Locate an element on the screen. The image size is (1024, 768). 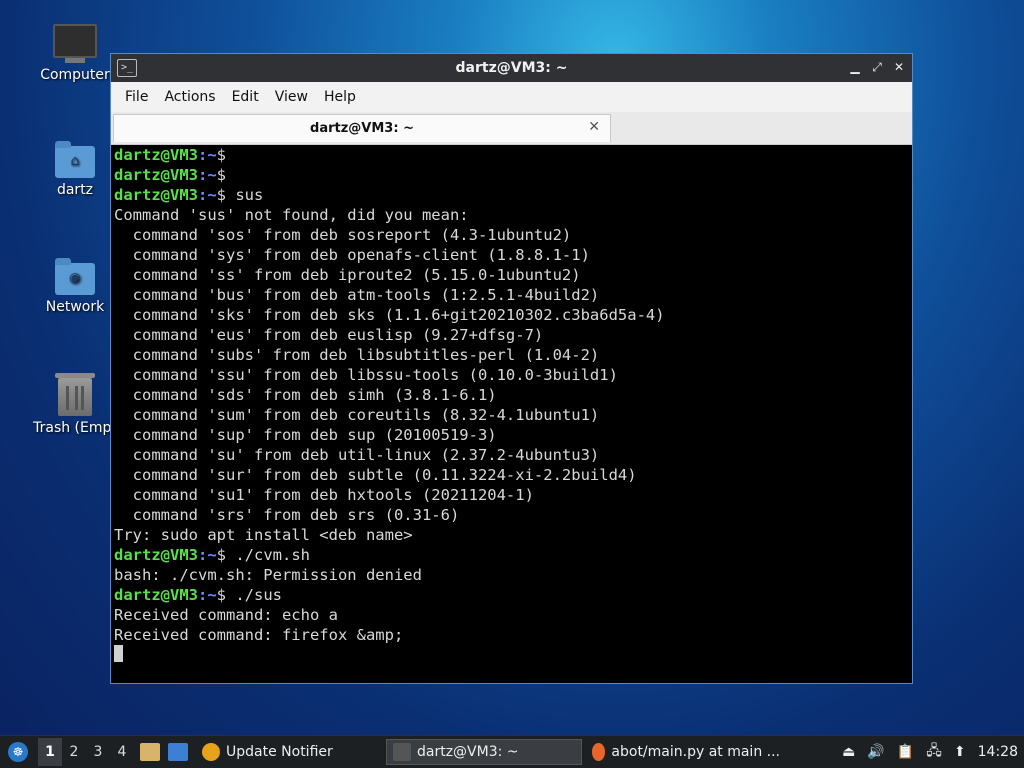
update-notifier-icon is located at coordinates (211, 752).